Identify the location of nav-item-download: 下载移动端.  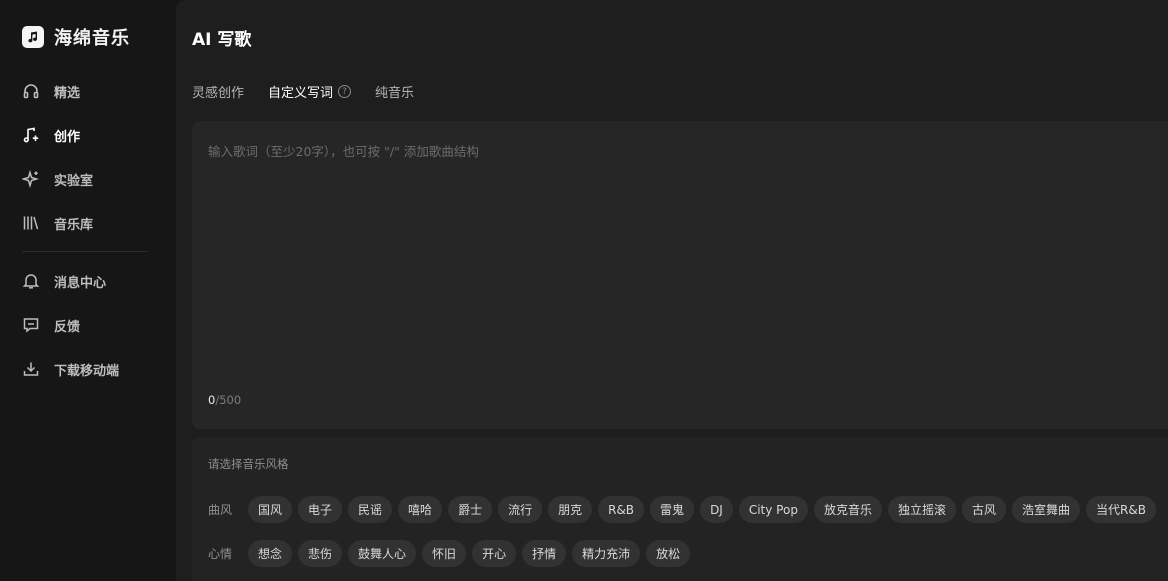
(70, 369).